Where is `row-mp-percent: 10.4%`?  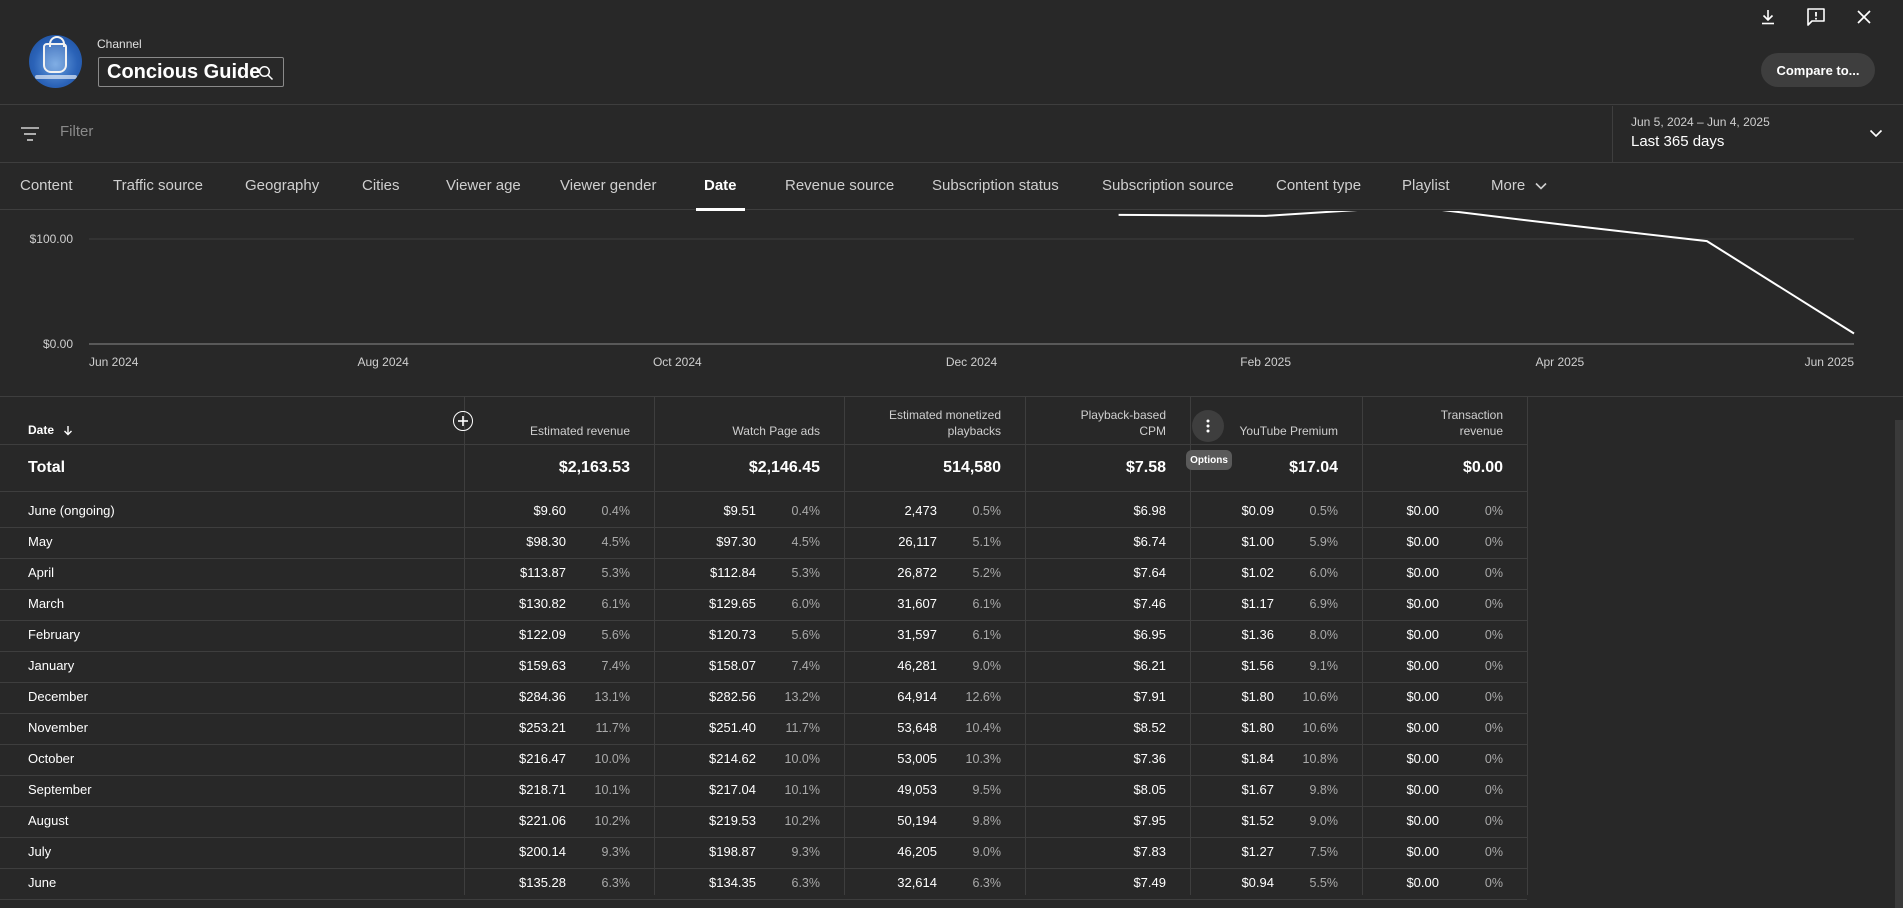
row-mp-percent: 10.4% is located at coordinates (983, 728).